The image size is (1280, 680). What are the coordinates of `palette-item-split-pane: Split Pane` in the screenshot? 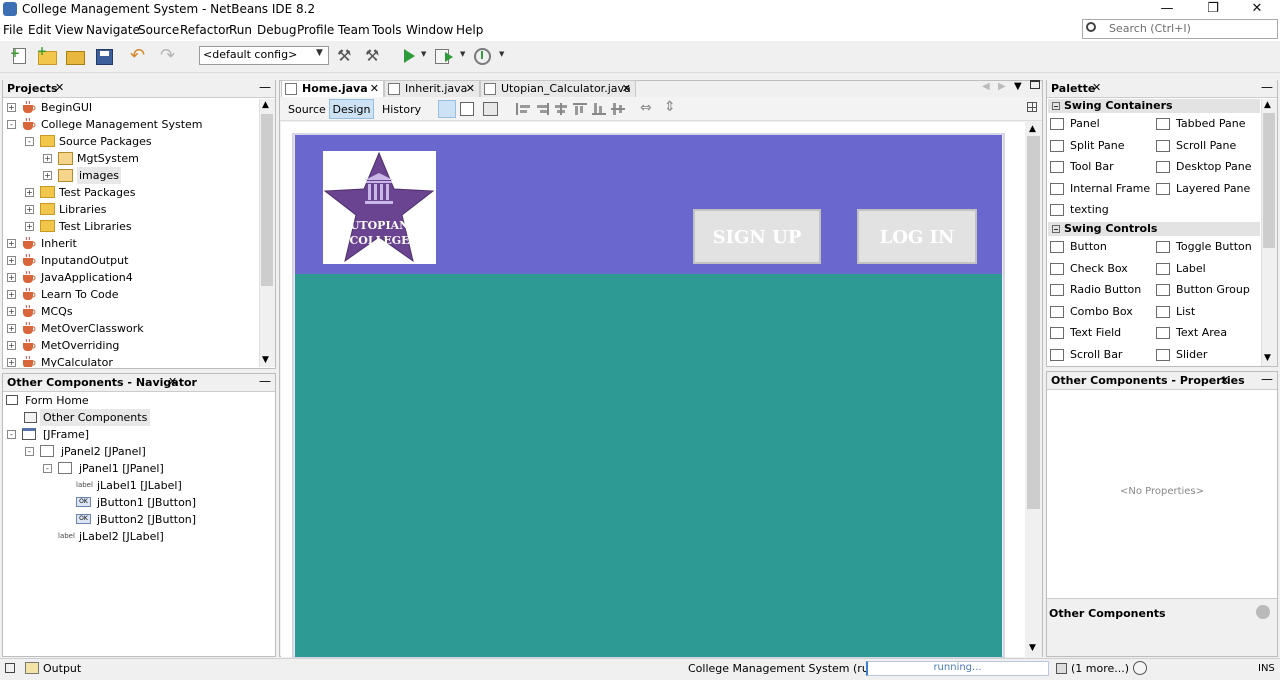 It's located at (1087, 146).